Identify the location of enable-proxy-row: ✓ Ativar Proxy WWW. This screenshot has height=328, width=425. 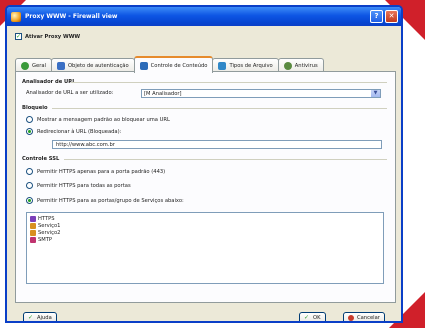
(47, 36).